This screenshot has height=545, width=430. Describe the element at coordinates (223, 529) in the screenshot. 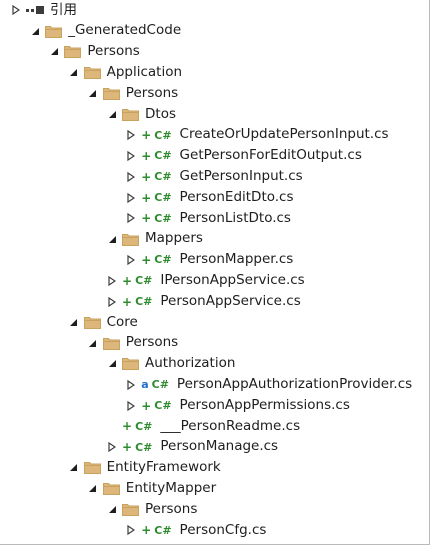

I see `tree-item-label: PersonCfg.cs` at that location.